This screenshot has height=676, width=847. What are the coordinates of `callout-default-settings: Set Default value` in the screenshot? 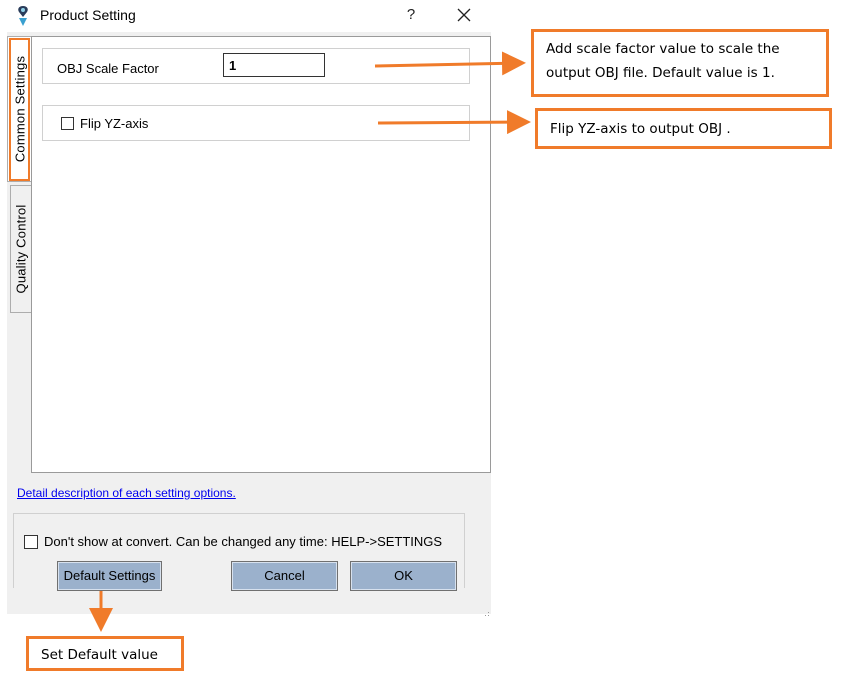 It's located at (105, 653).